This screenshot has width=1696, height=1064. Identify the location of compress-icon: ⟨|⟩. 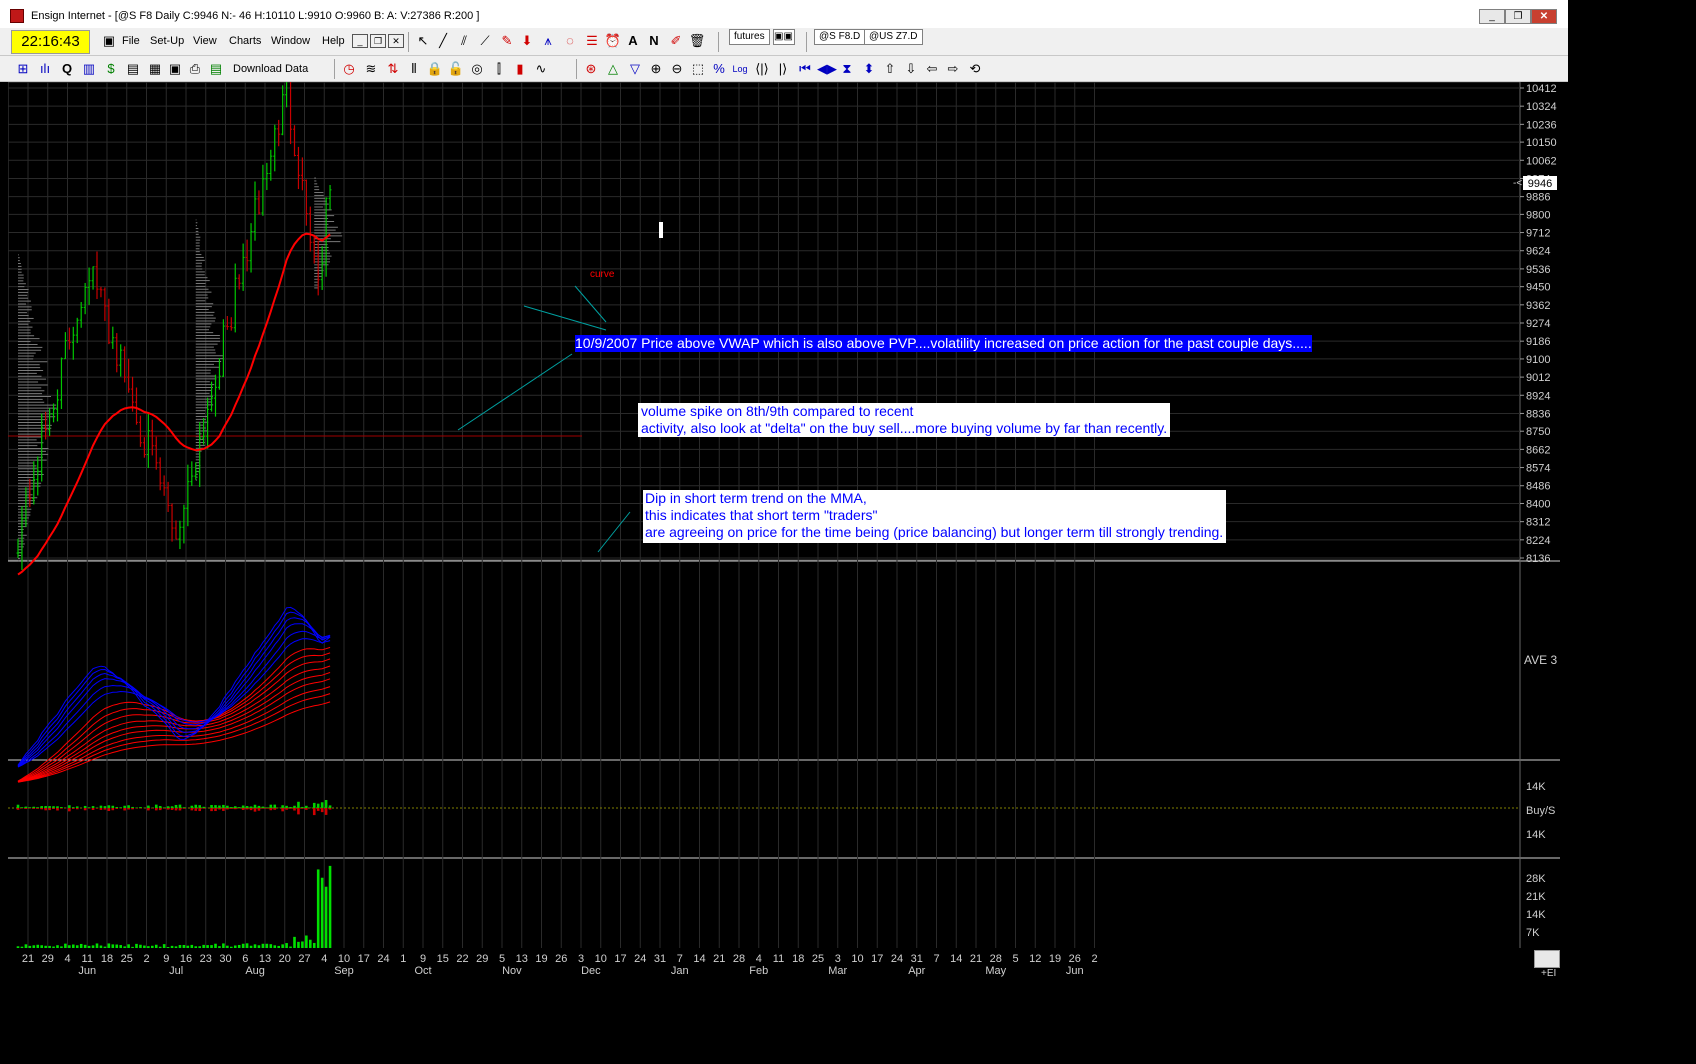
(762, 69).